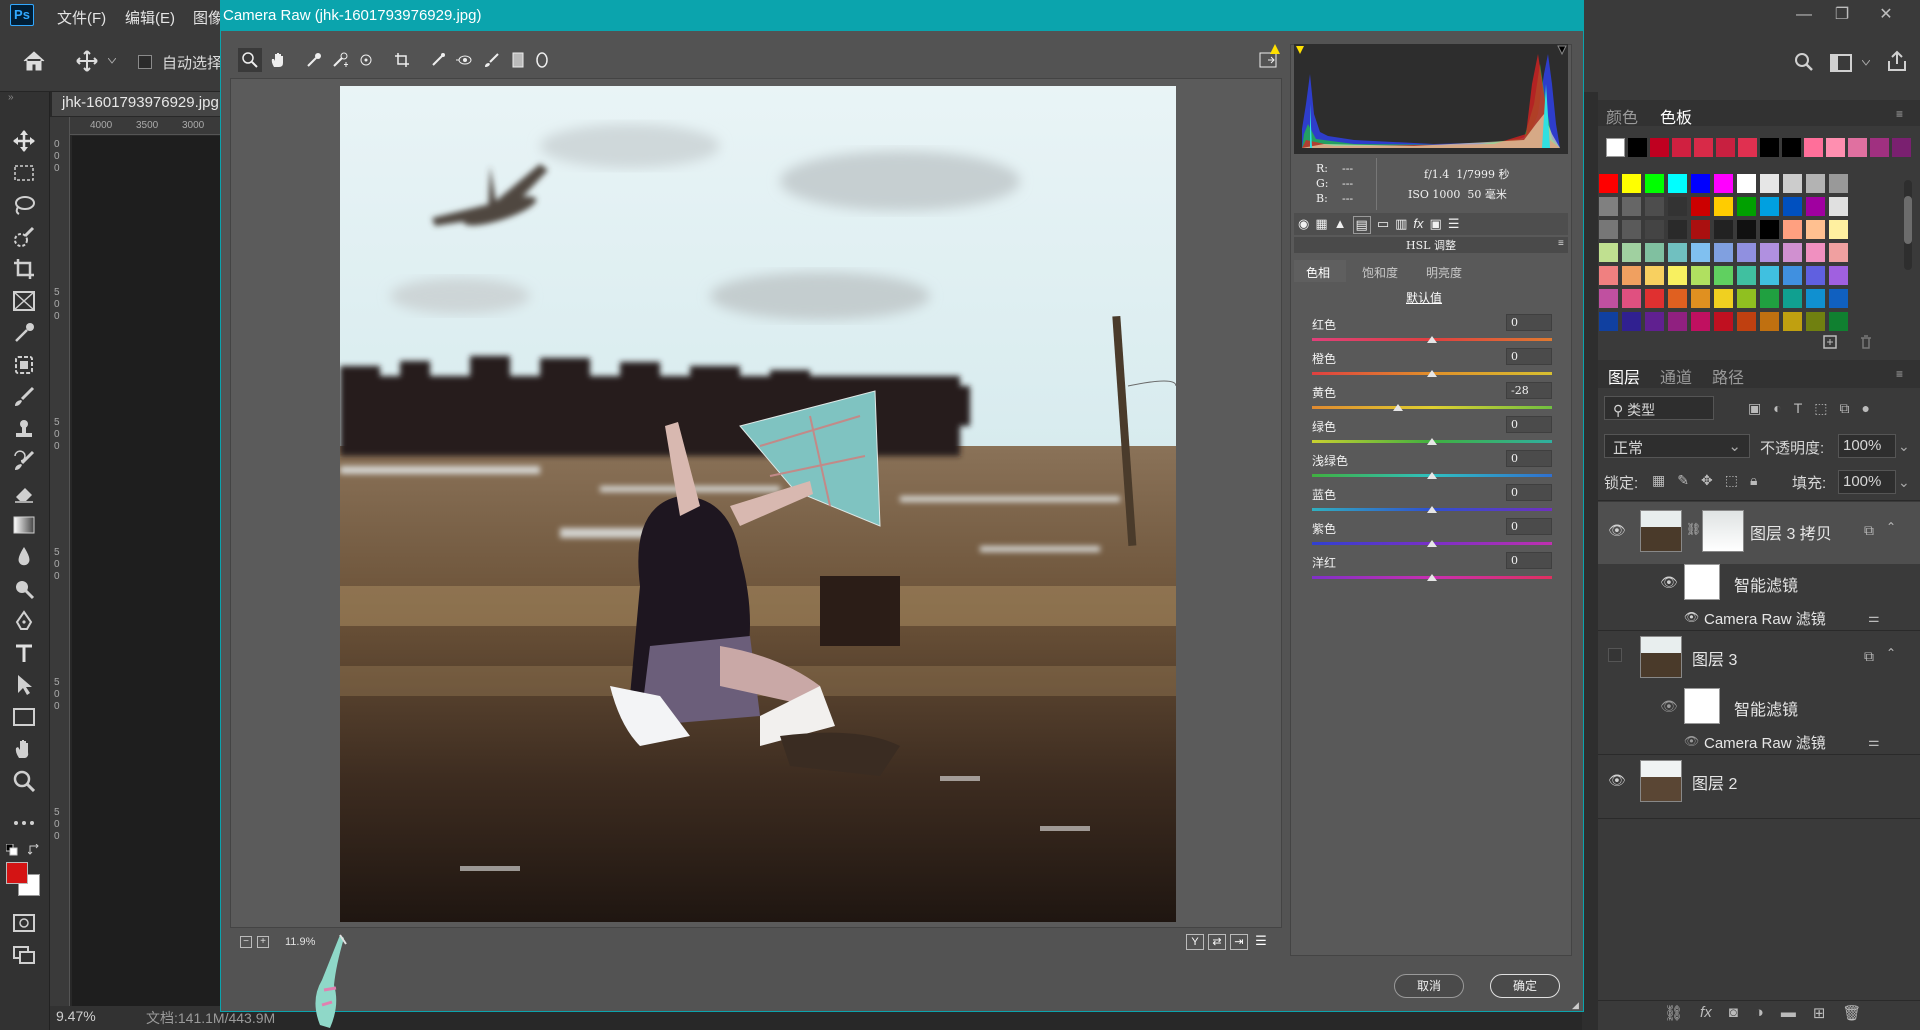  What do you see at coordinates (1217, 942) in the screenshot?
I see `swap-settings-icon: ⇄` at bounding box center [1217, 942].